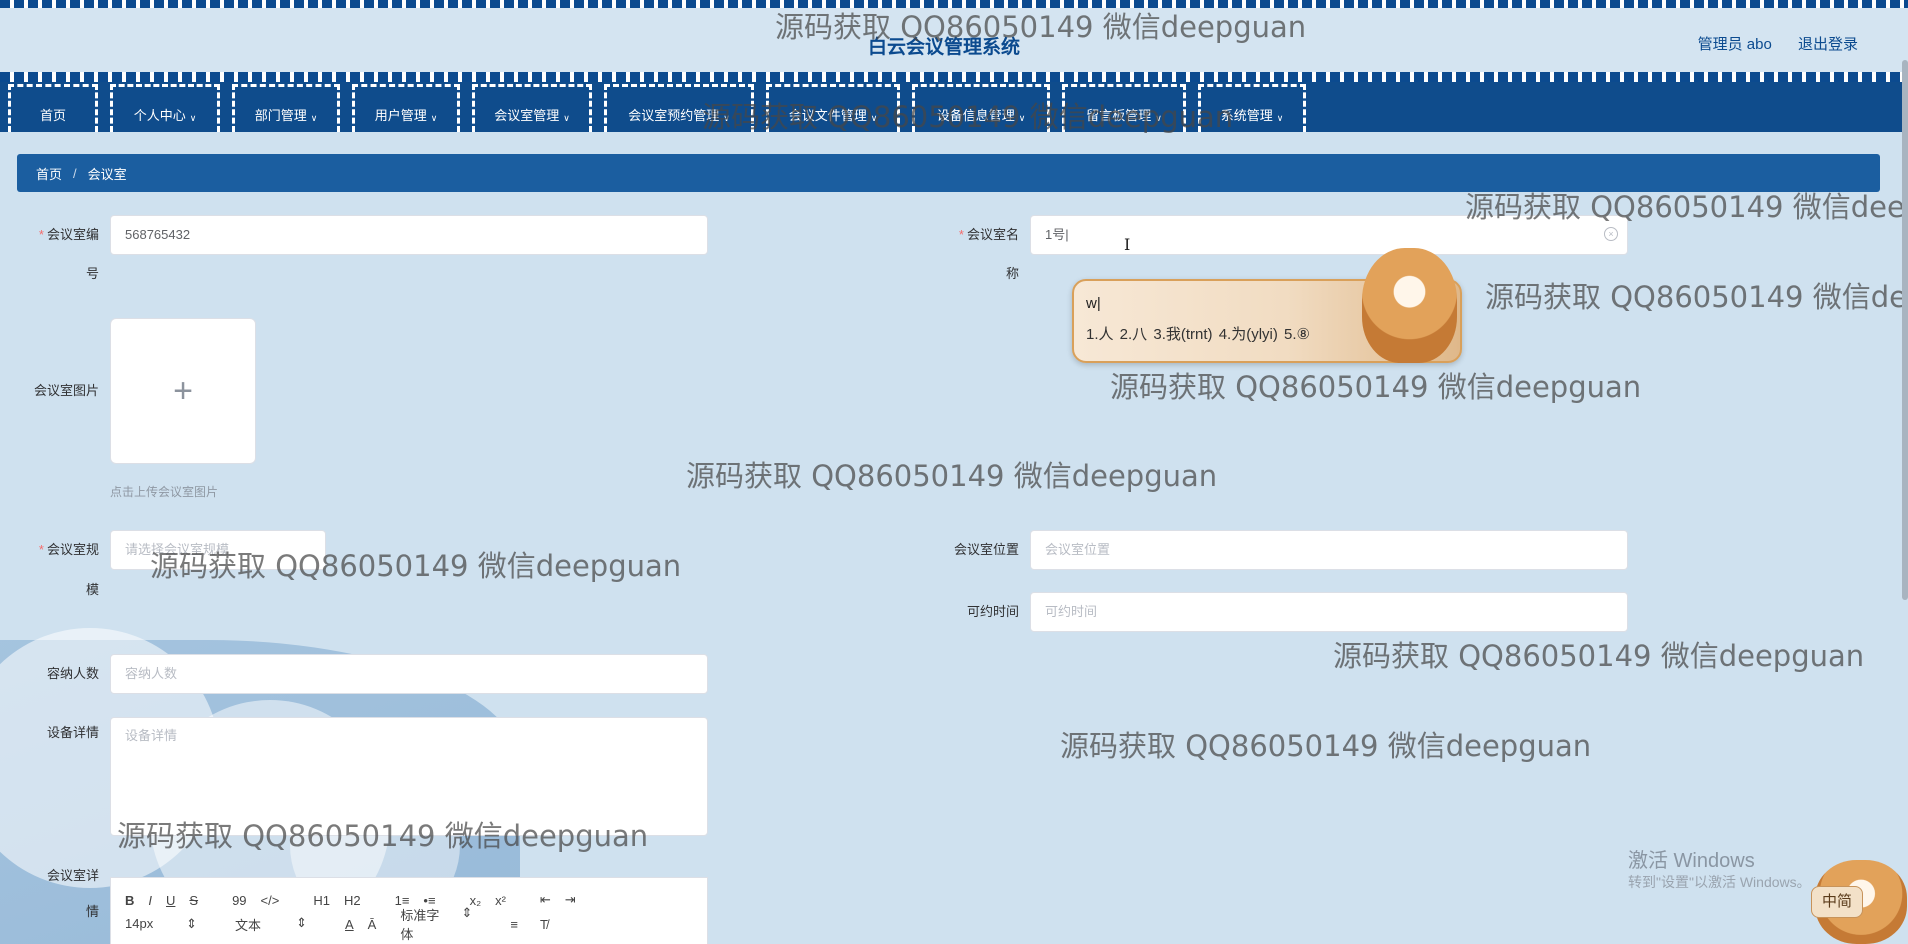  Describe the element at coordinates (1012, 273) in the screenshot. I see `room-name-label-line2: 称` at that location.